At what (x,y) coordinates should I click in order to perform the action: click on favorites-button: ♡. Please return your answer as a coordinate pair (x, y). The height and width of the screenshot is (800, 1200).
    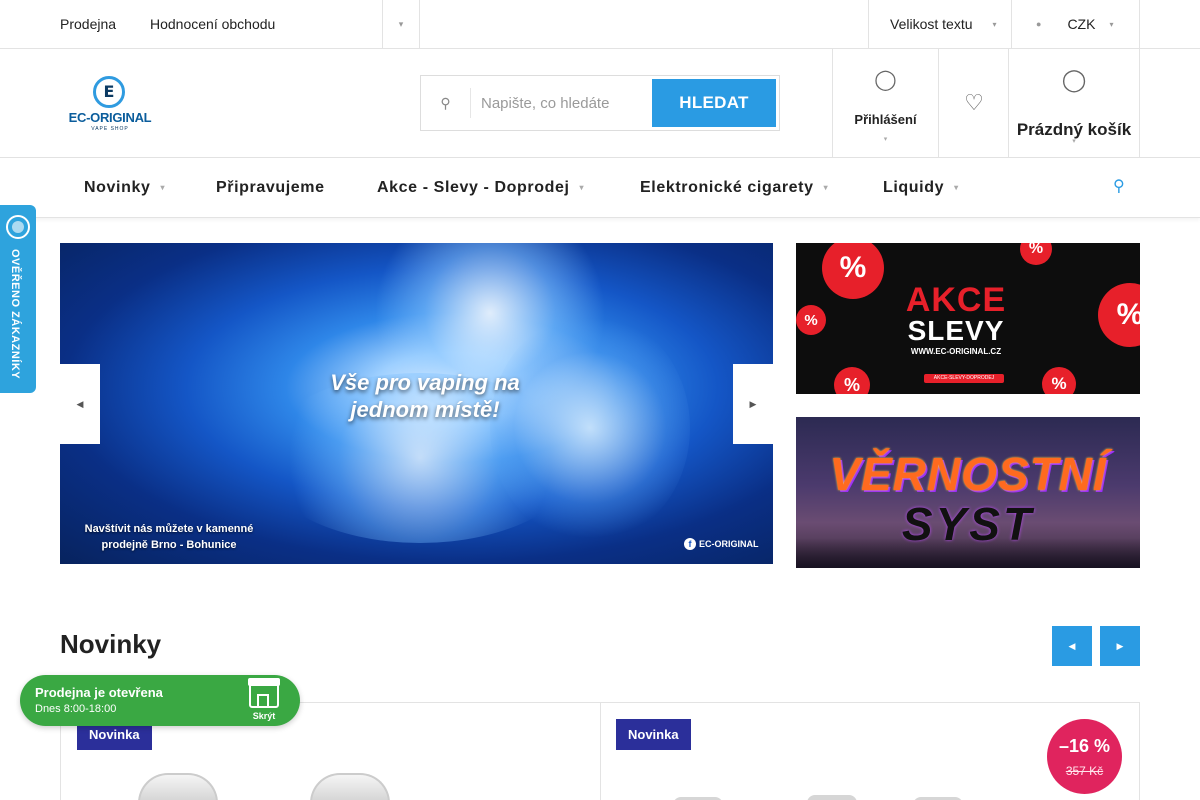
    Looking at the image, I should click on (973, 103).